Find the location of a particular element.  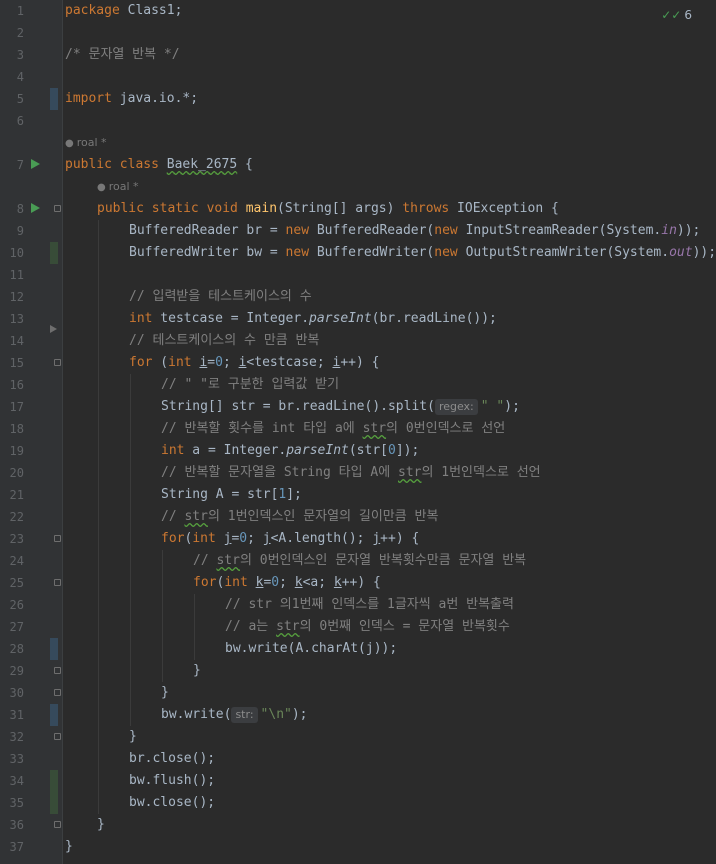

token: <testcase; is located at coordinates (289, 362).